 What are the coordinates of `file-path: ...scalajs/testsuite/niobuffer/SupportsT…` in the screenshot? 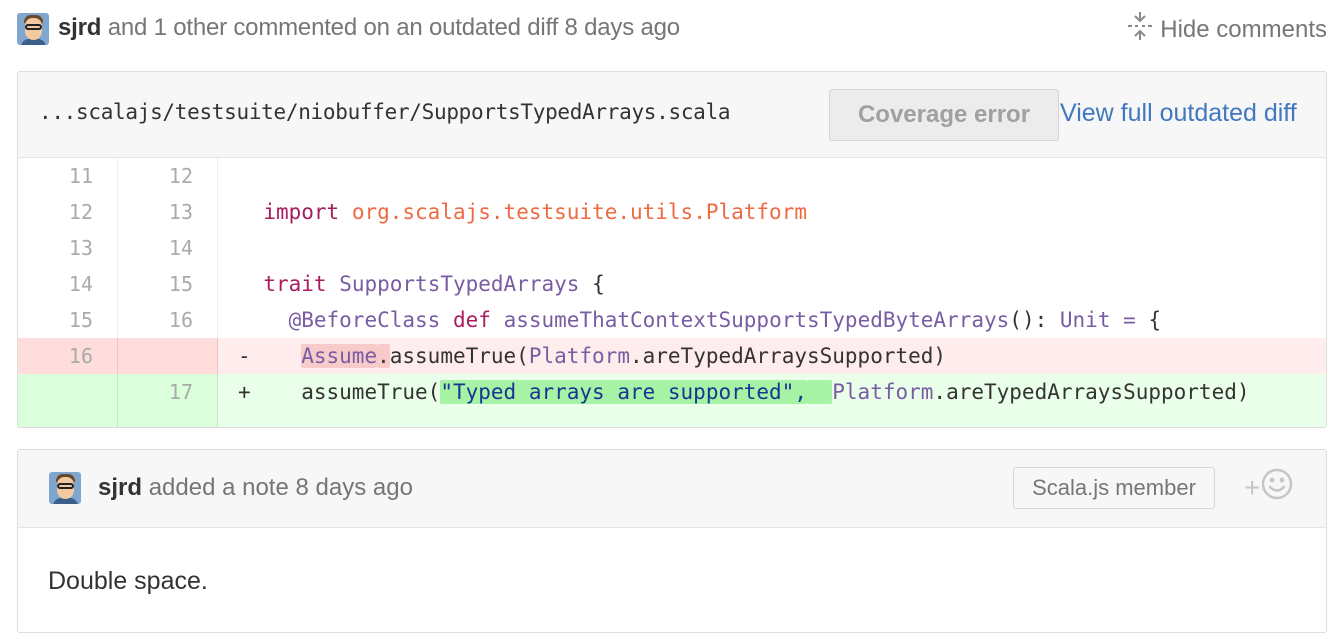 It's located at (385, 112).